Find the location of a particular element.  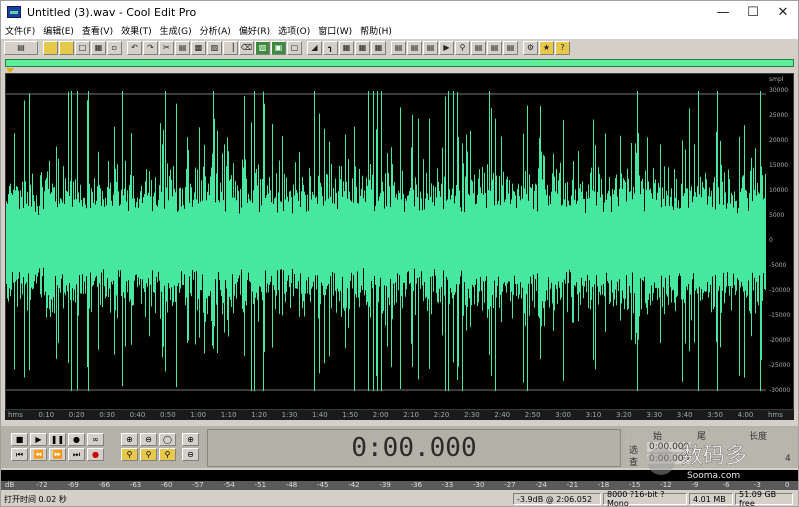

waveform-view-button: ▤ is located at coordinates (398, 47).